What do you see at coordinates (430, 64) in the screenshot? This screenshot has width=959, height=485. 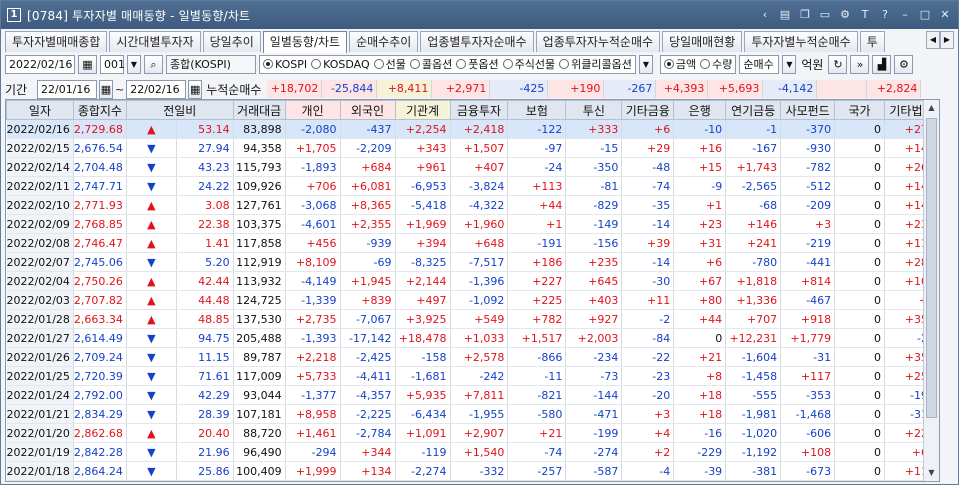 I see `market-radio-3: 콜옵션` at bounding box center [430, 64].